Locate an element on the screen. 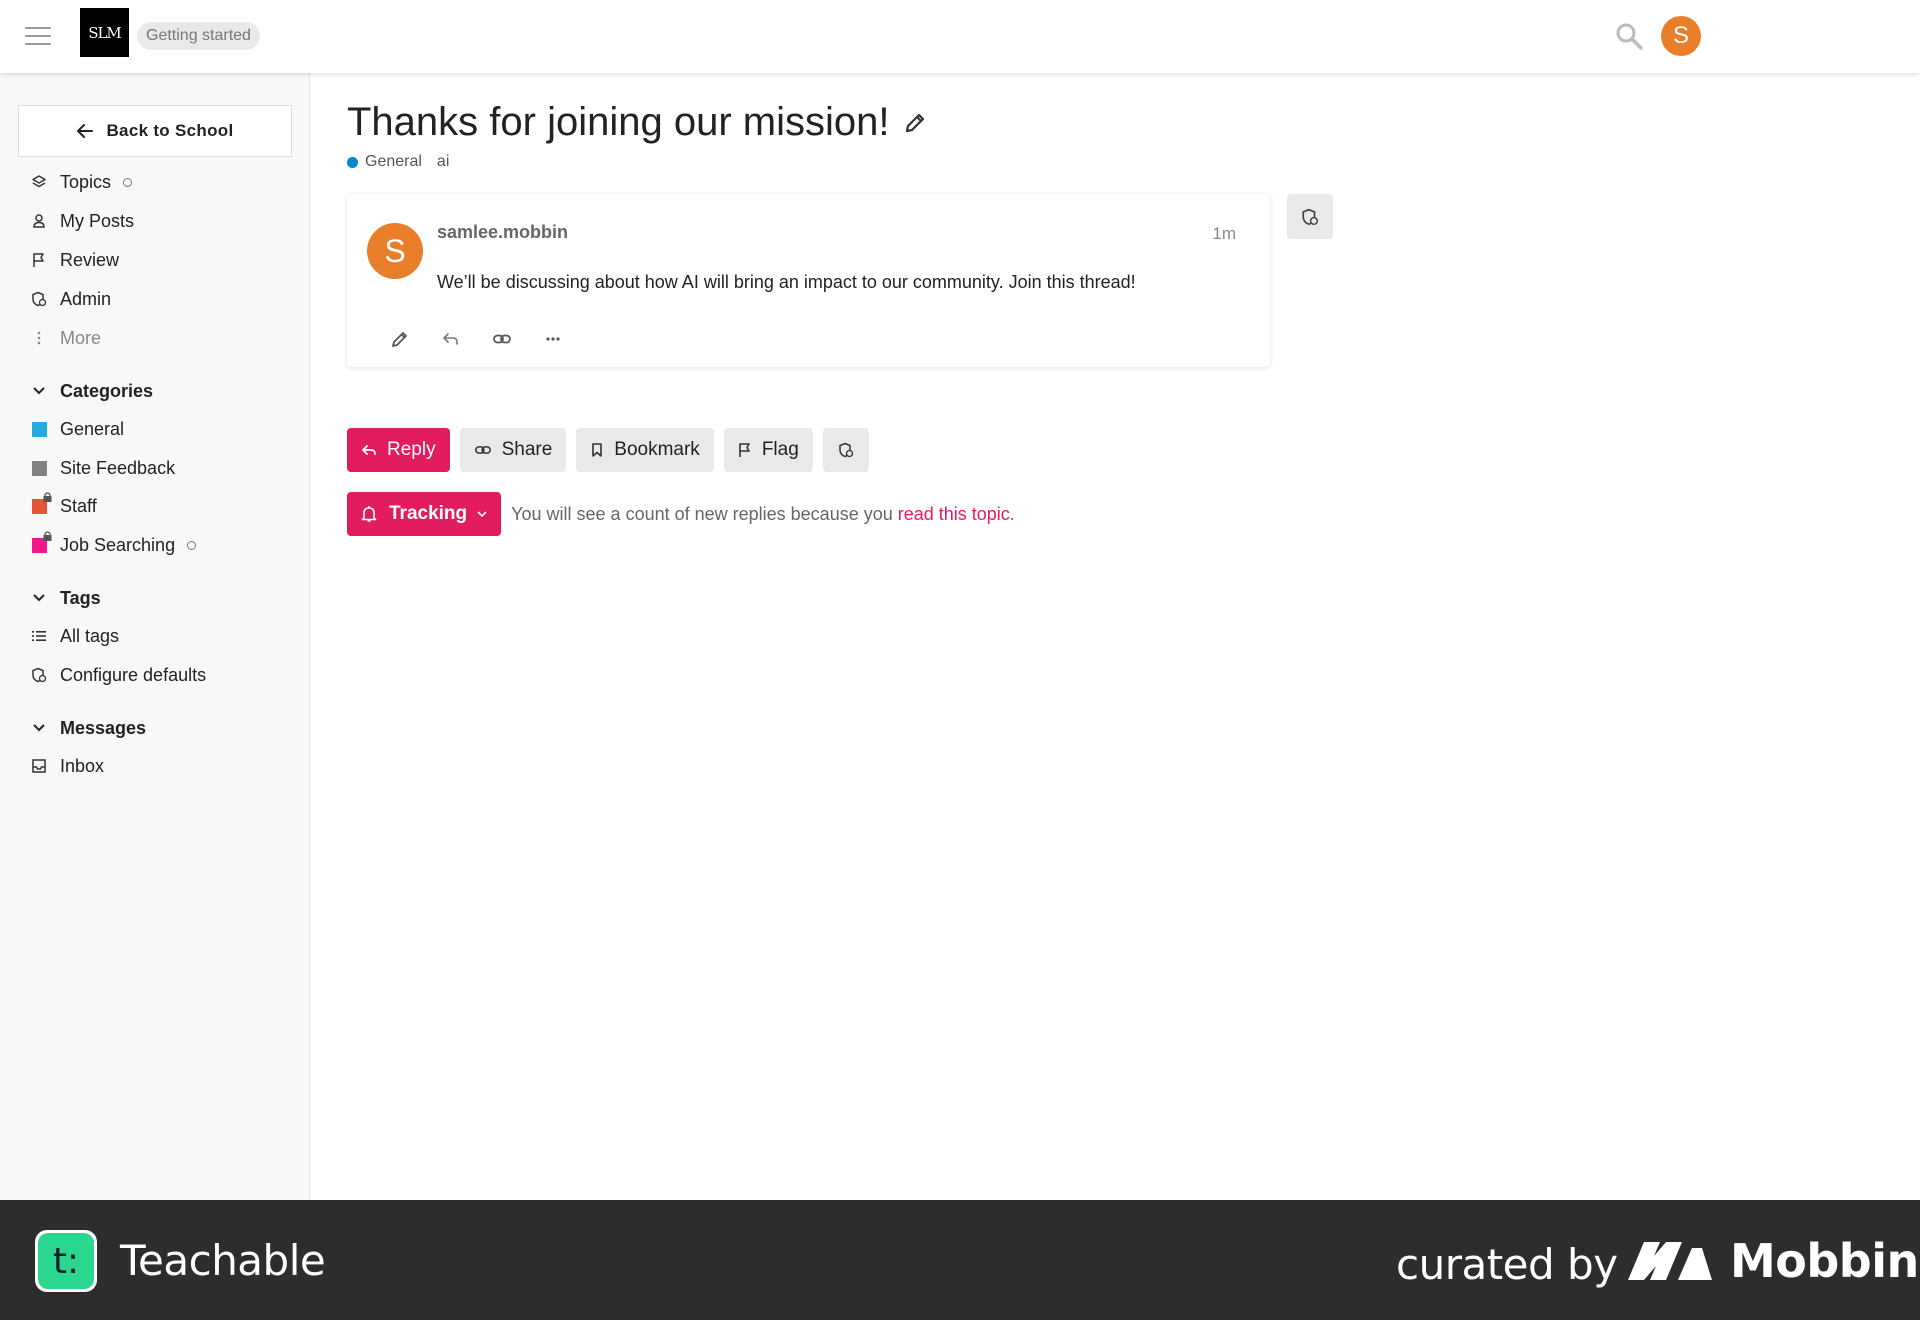  sidebar-item-topics: Topics is located at coordinates (81, 182).